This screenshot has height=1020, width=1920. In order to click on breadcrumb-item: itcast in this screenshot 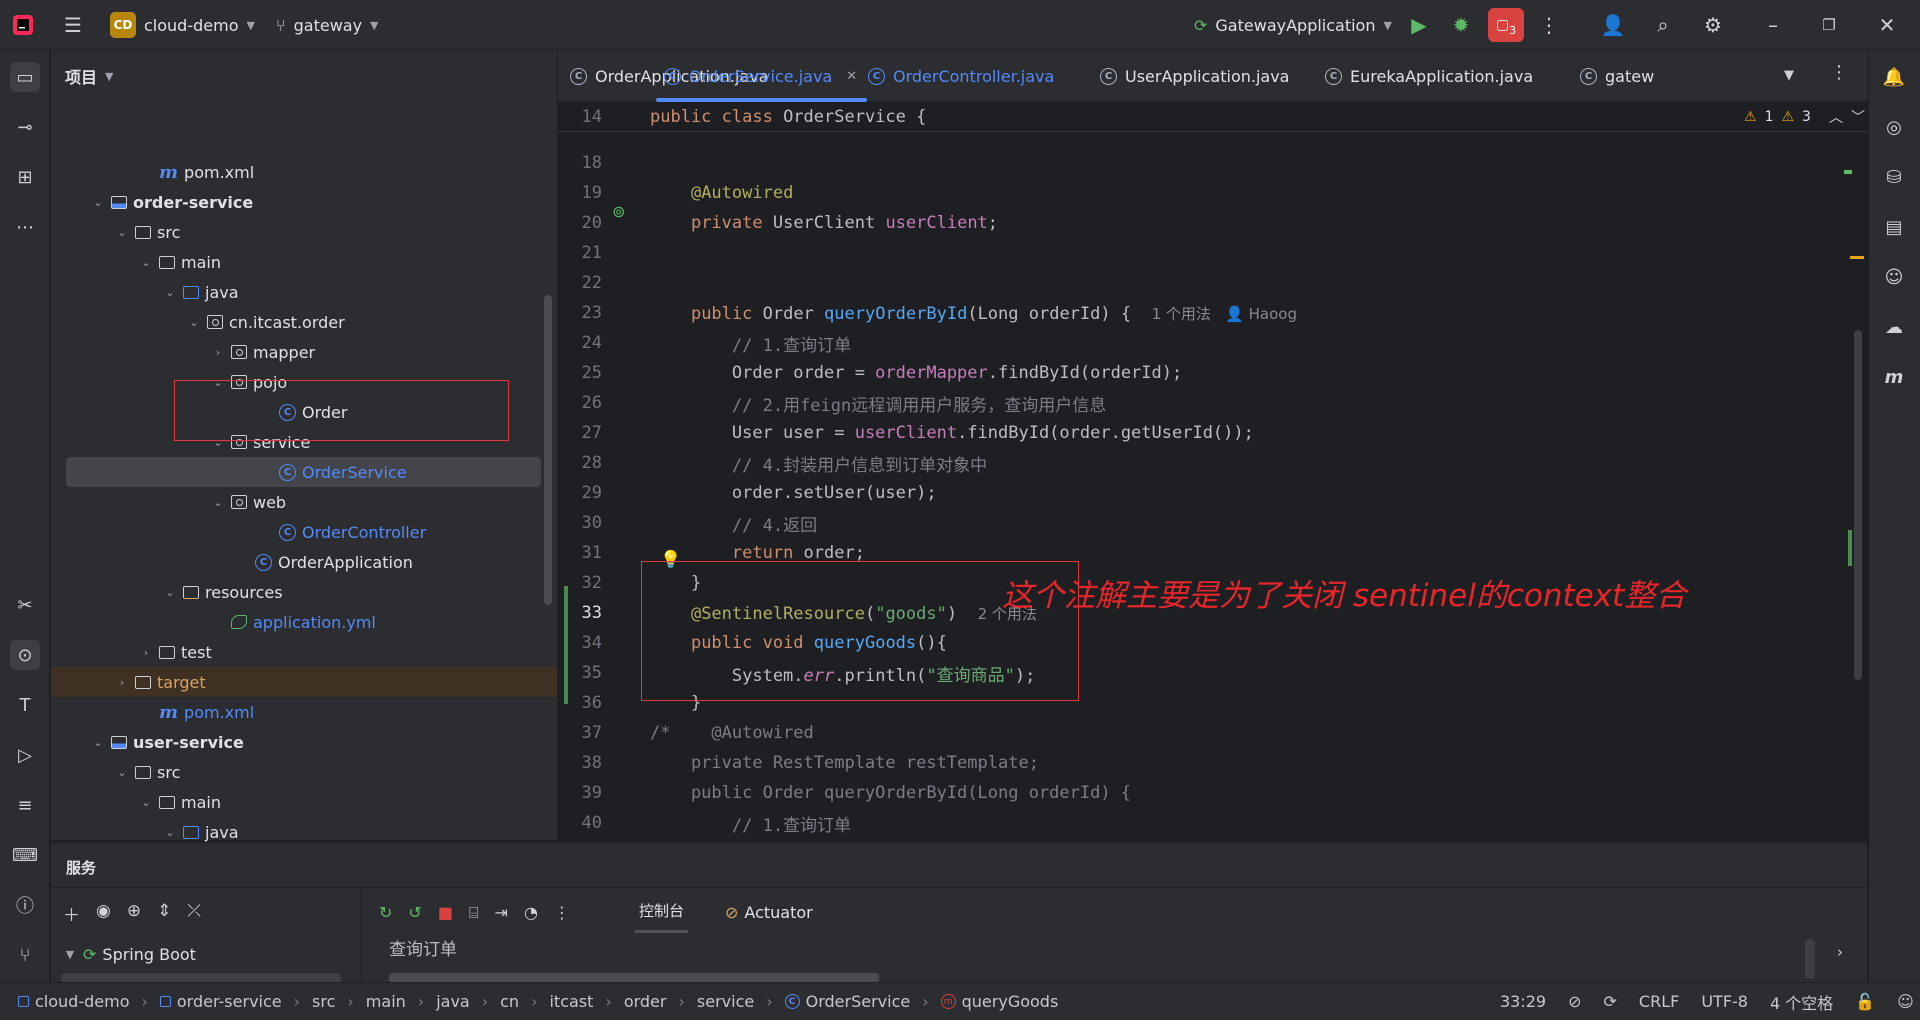, I will do `click(571, 1001)`.